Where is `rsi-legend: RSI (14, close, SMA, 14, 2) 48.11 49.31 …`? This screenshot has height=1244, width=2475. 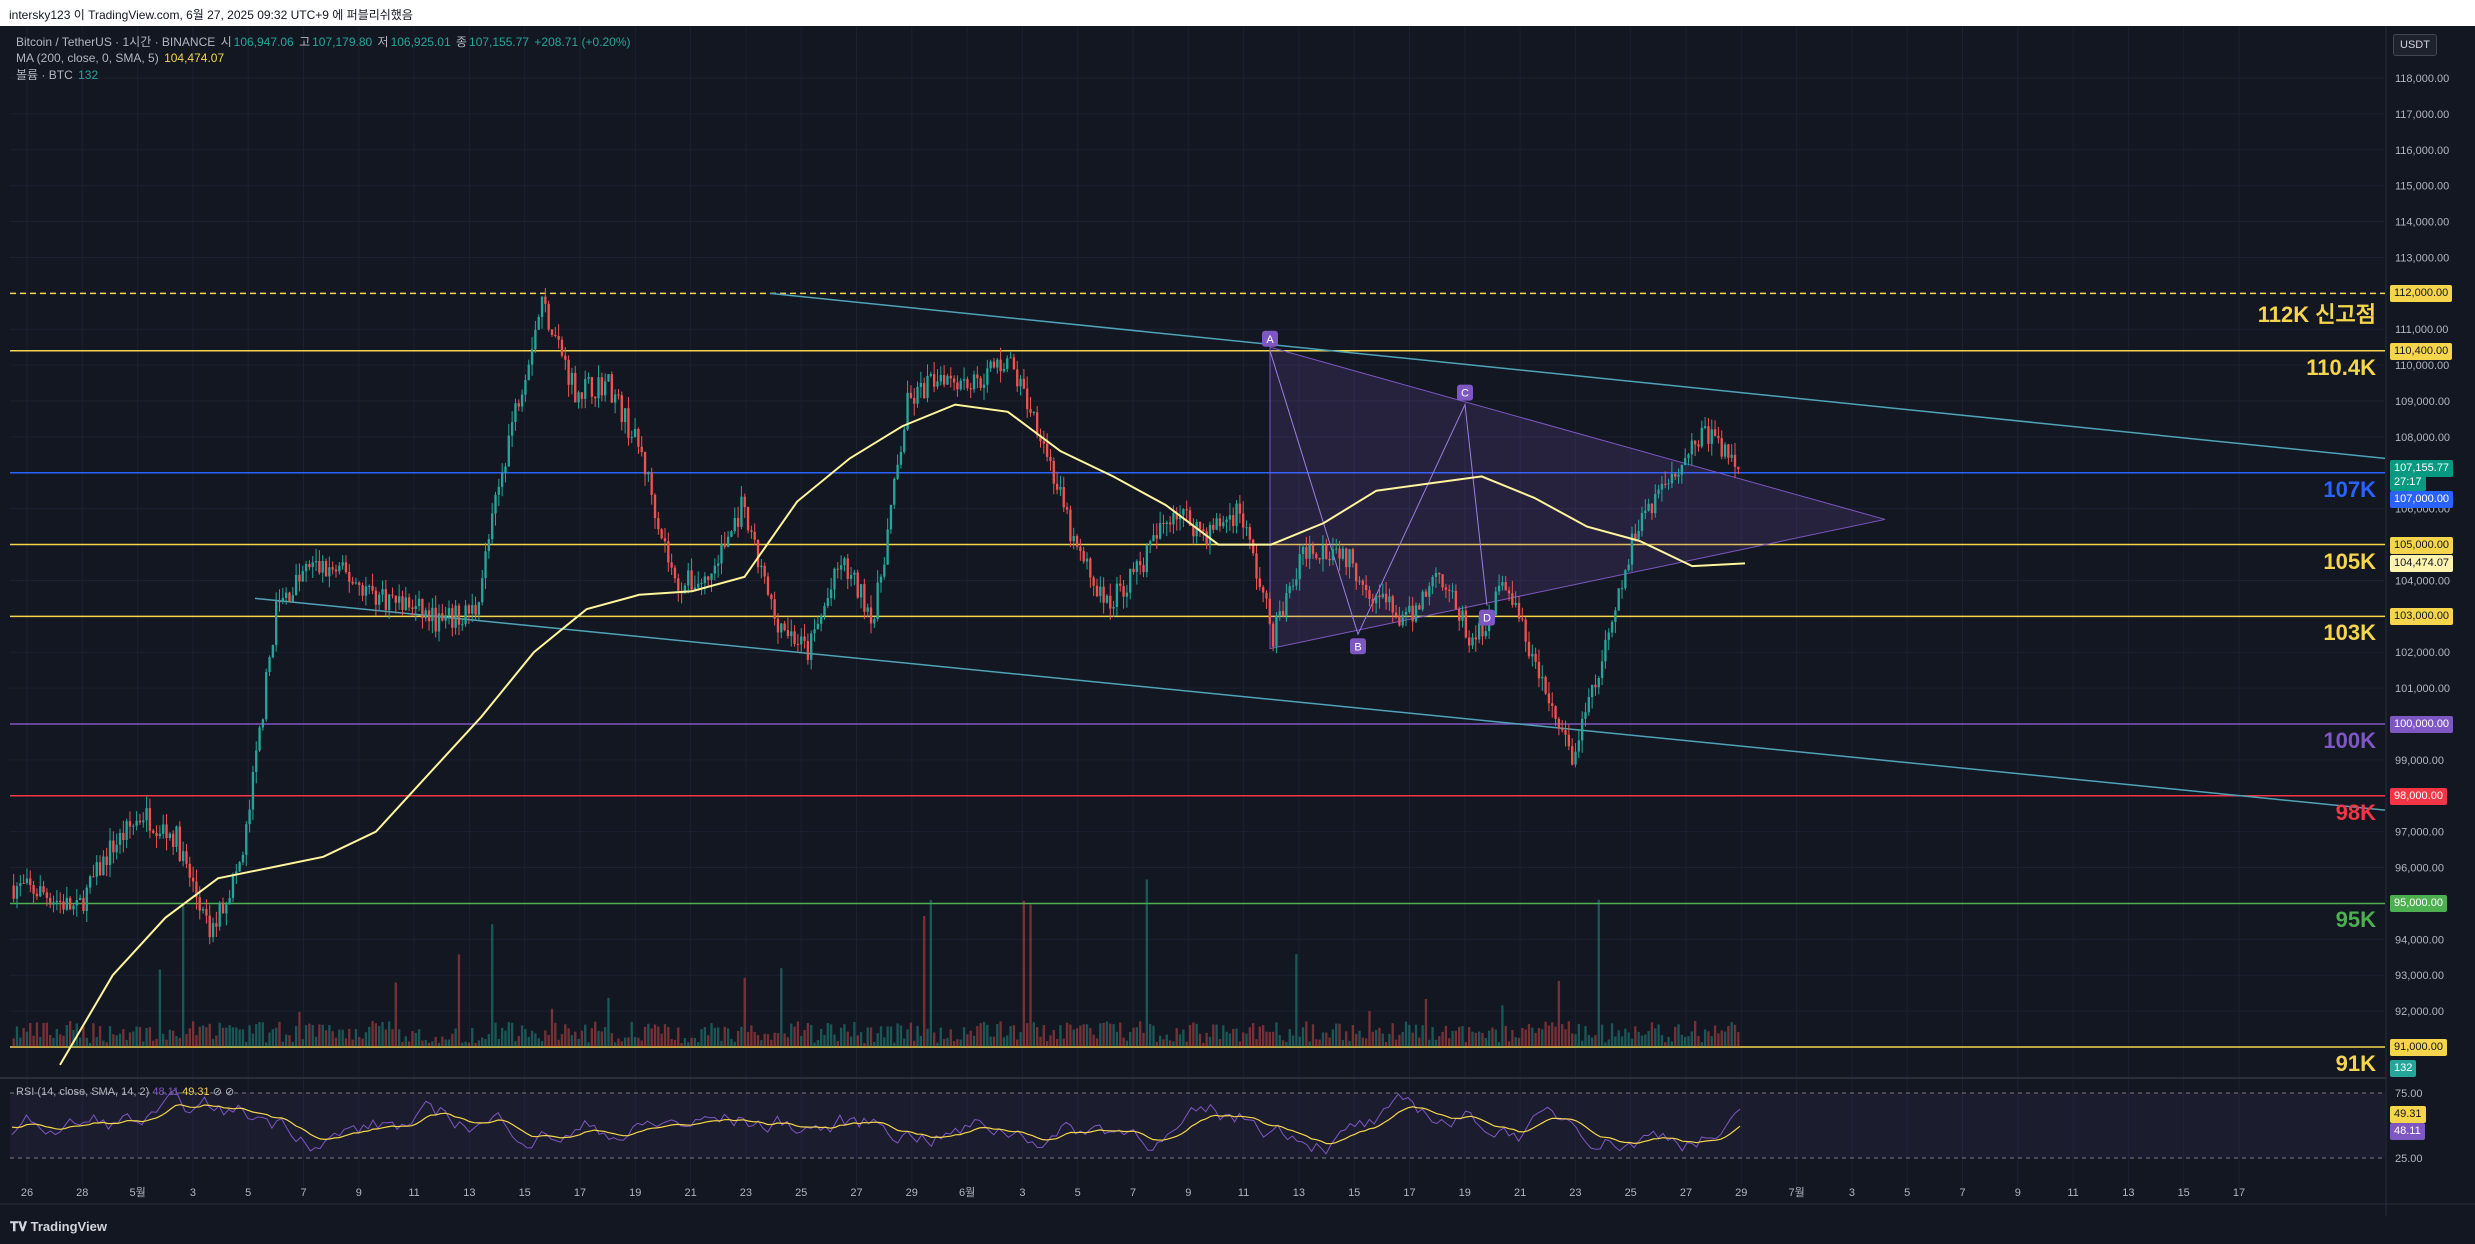 rsi-legend: RSI (14, close, SMA, 14, 2) 48.11 49.31 … is located at coordinates (125, 1091).